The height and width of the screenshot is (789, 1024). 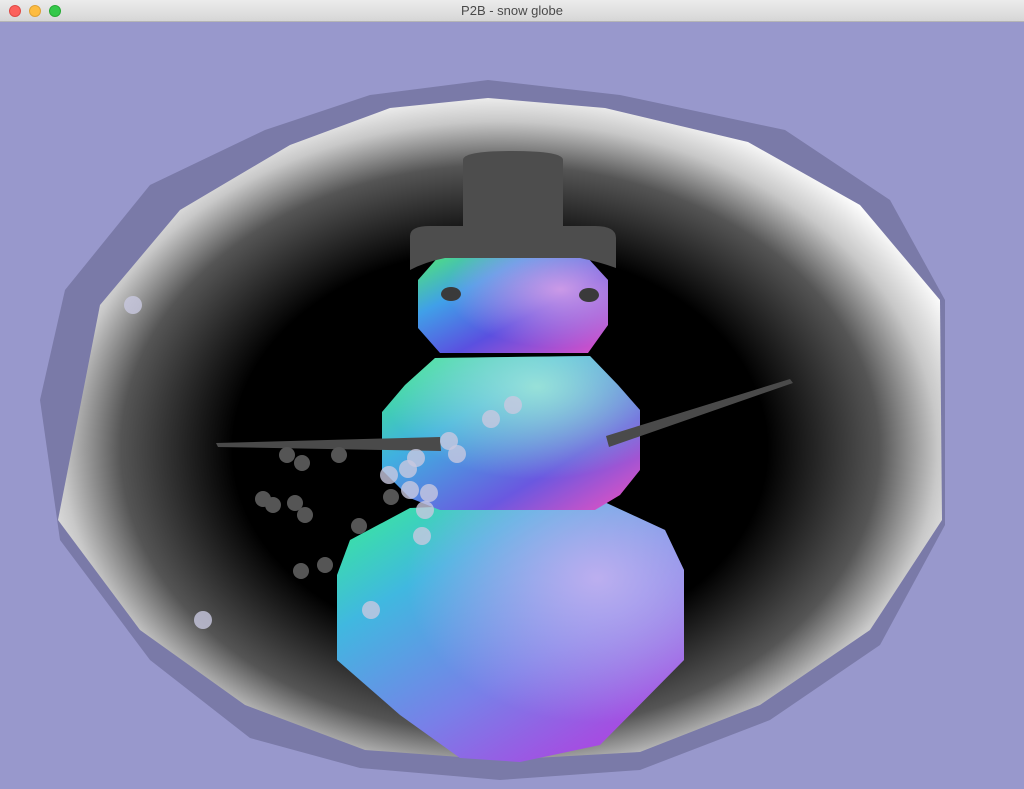 I want to click on left-eye, so click(x=451, y=294).